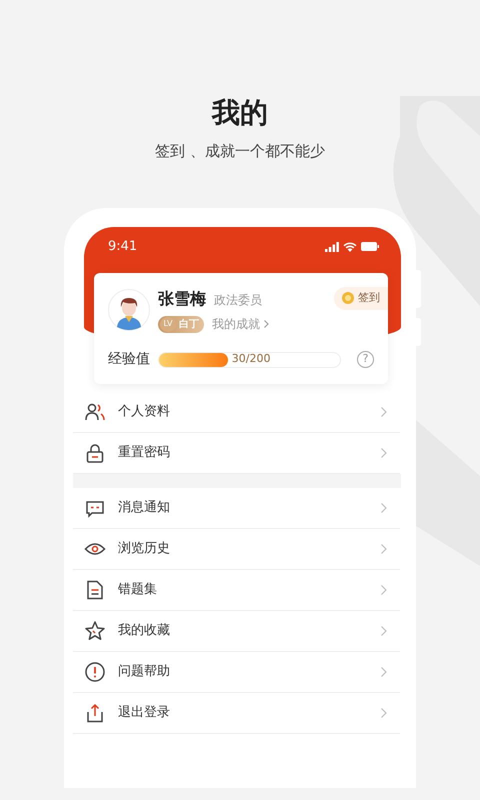 The image size is (480, 800). I want to click on menu-item: 错题集, so click(236, 591).